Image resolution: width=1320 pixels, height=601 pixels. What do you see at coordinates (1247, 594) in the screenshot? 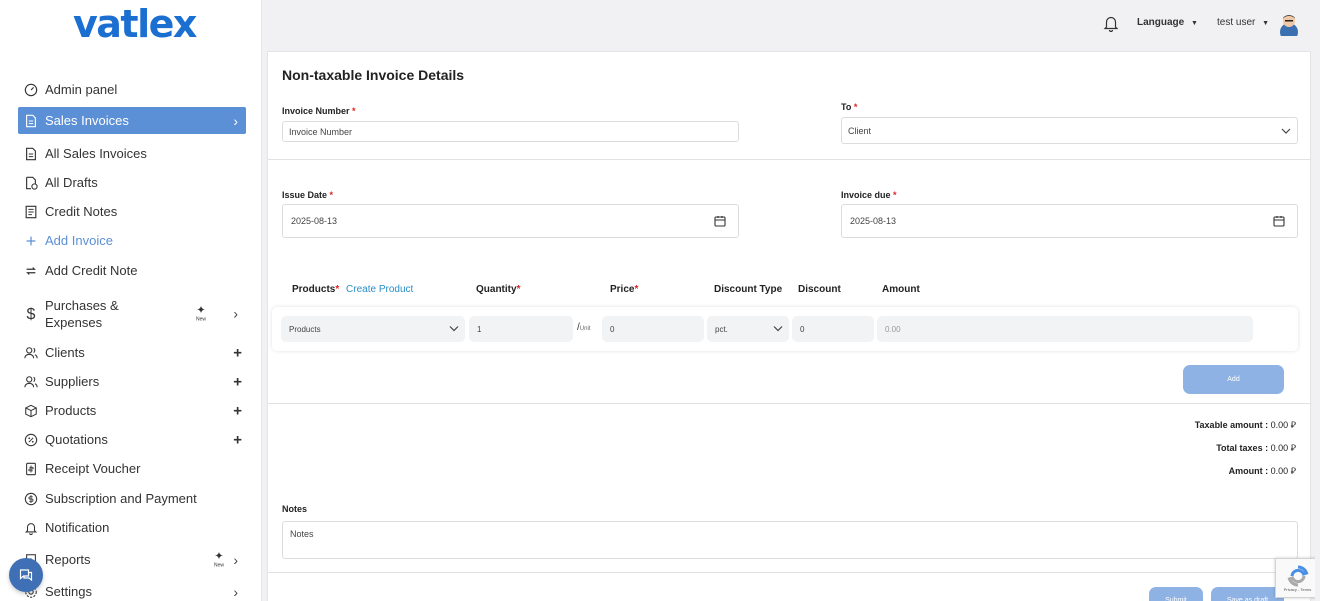
I see `save-draft-button: Save as draft` at bounding box center [1247, 594].